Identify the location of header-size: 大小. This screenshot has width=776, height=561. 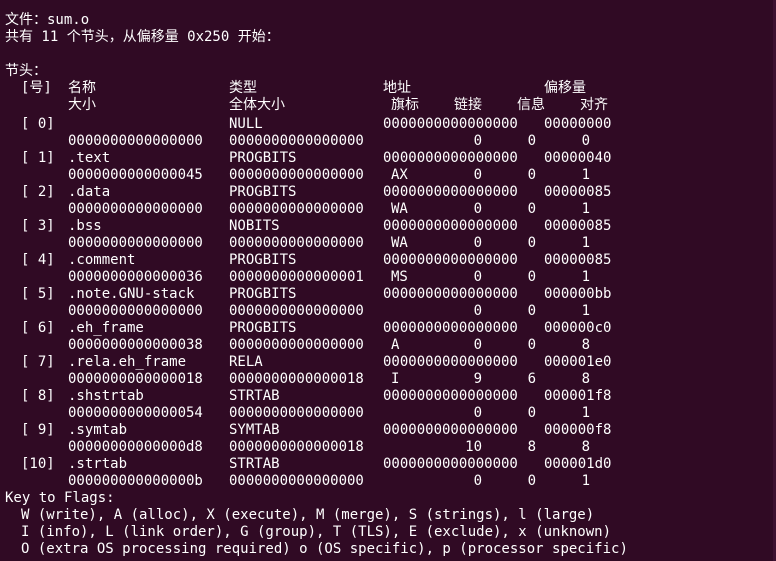
(82, 105).